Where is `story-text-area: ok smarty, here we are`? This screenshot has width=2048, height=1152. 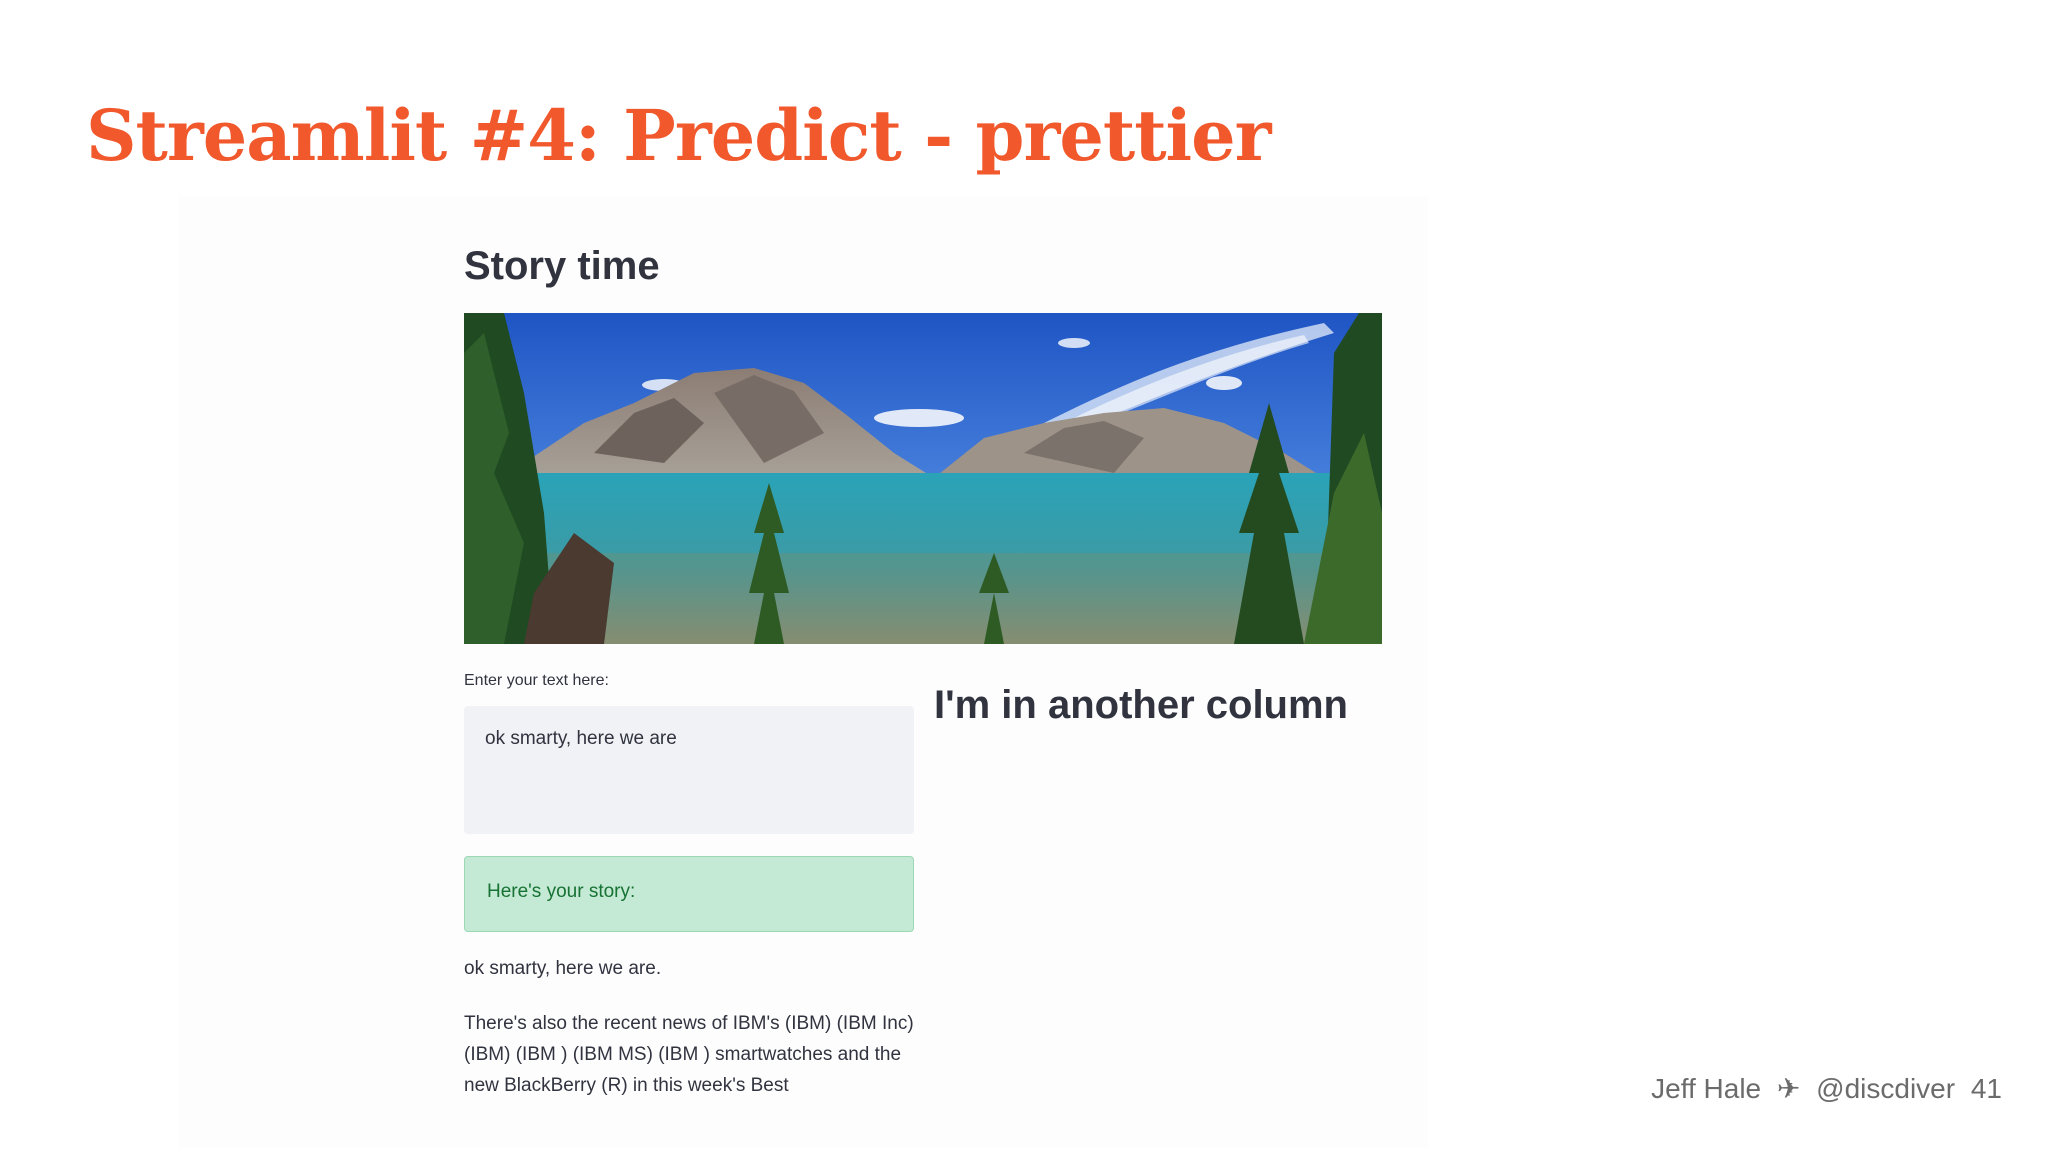
story-text-area: ok smarty, here we are is located at coordinates (689, 770).